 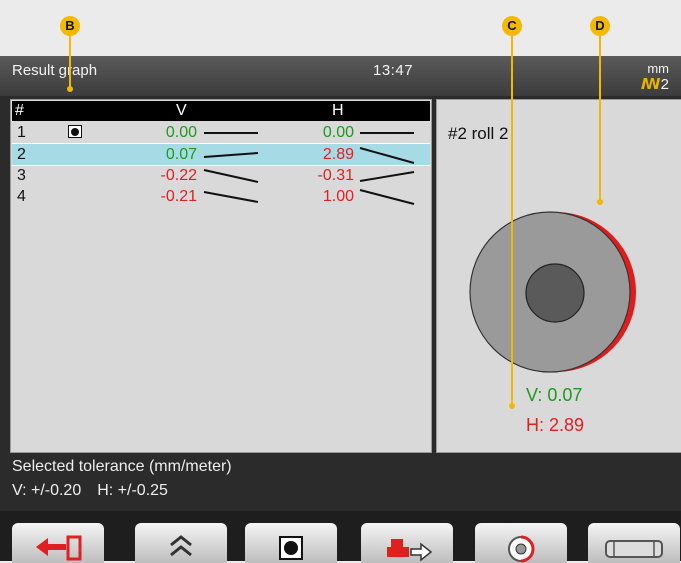 What do you see at coordinates (554, 395) in the screenshot?
I see `v-readout: V: 0.07` at bounding box center [554, 395].